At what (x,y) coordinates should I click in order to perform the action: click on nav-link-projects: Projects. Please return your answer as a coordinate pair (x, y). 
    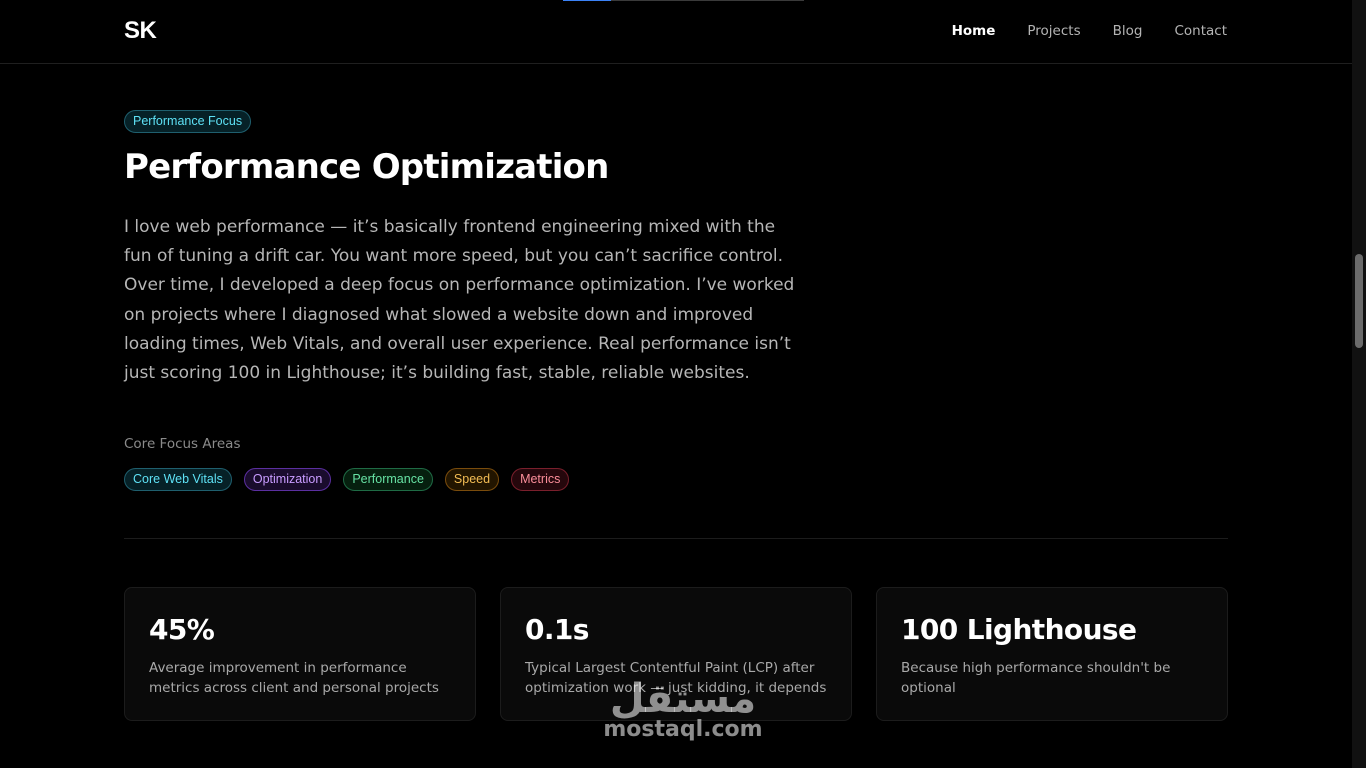
    Looking at the image, I should click on (1053, 31).